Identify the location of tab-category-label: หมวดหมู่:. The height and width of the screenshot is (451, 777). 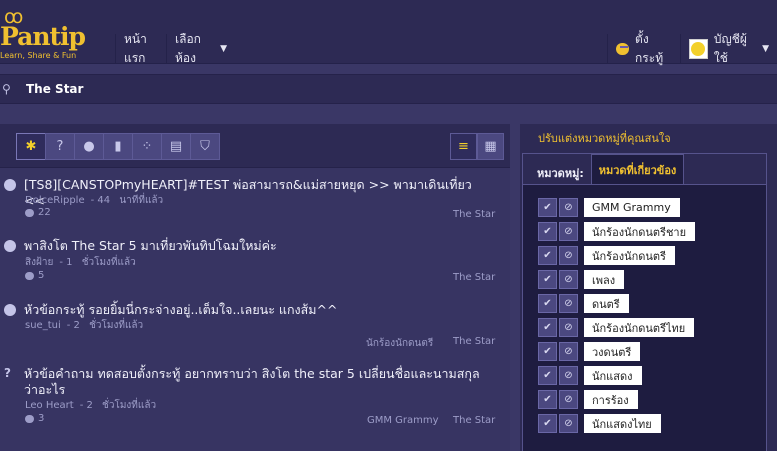
(560, 173).